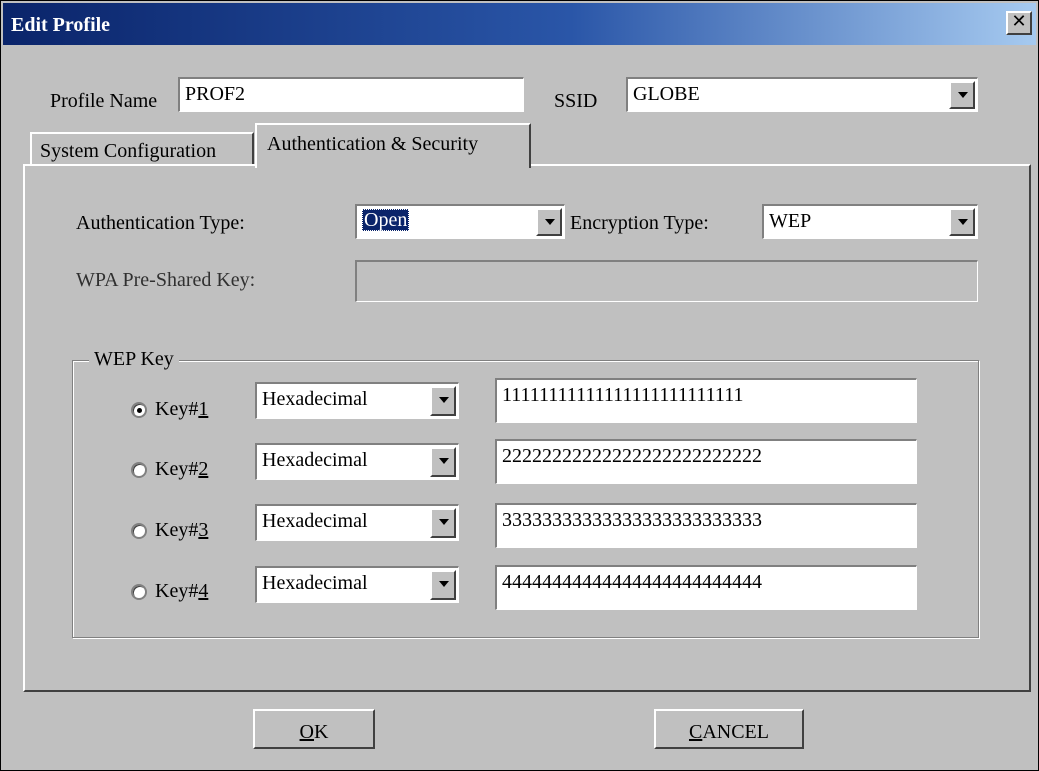  Describe the element at coordinates (160, 223) in the screenshot. I see `authentication-type-label: Authentication Type:` at that location.